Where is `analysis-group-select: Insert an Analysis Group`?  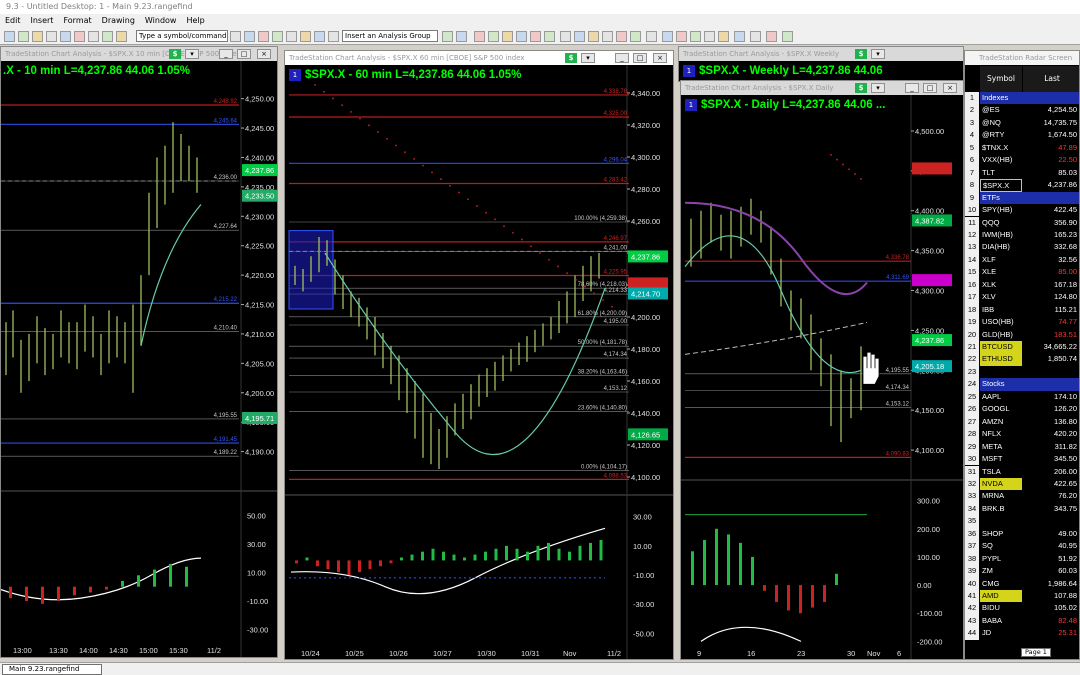
analysis-group-select: Insert an Analysis Group is located at coordinates (390, 36).